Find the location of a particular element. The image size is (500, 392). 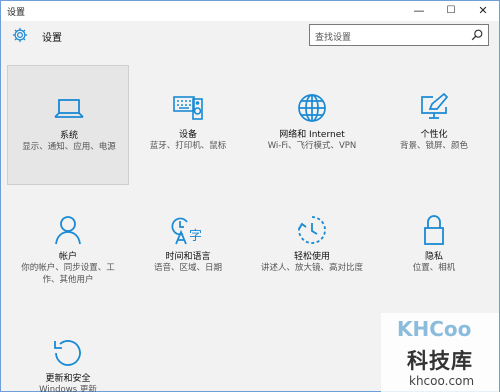

tile-label: 设备 is located at coordinates (187, 135).